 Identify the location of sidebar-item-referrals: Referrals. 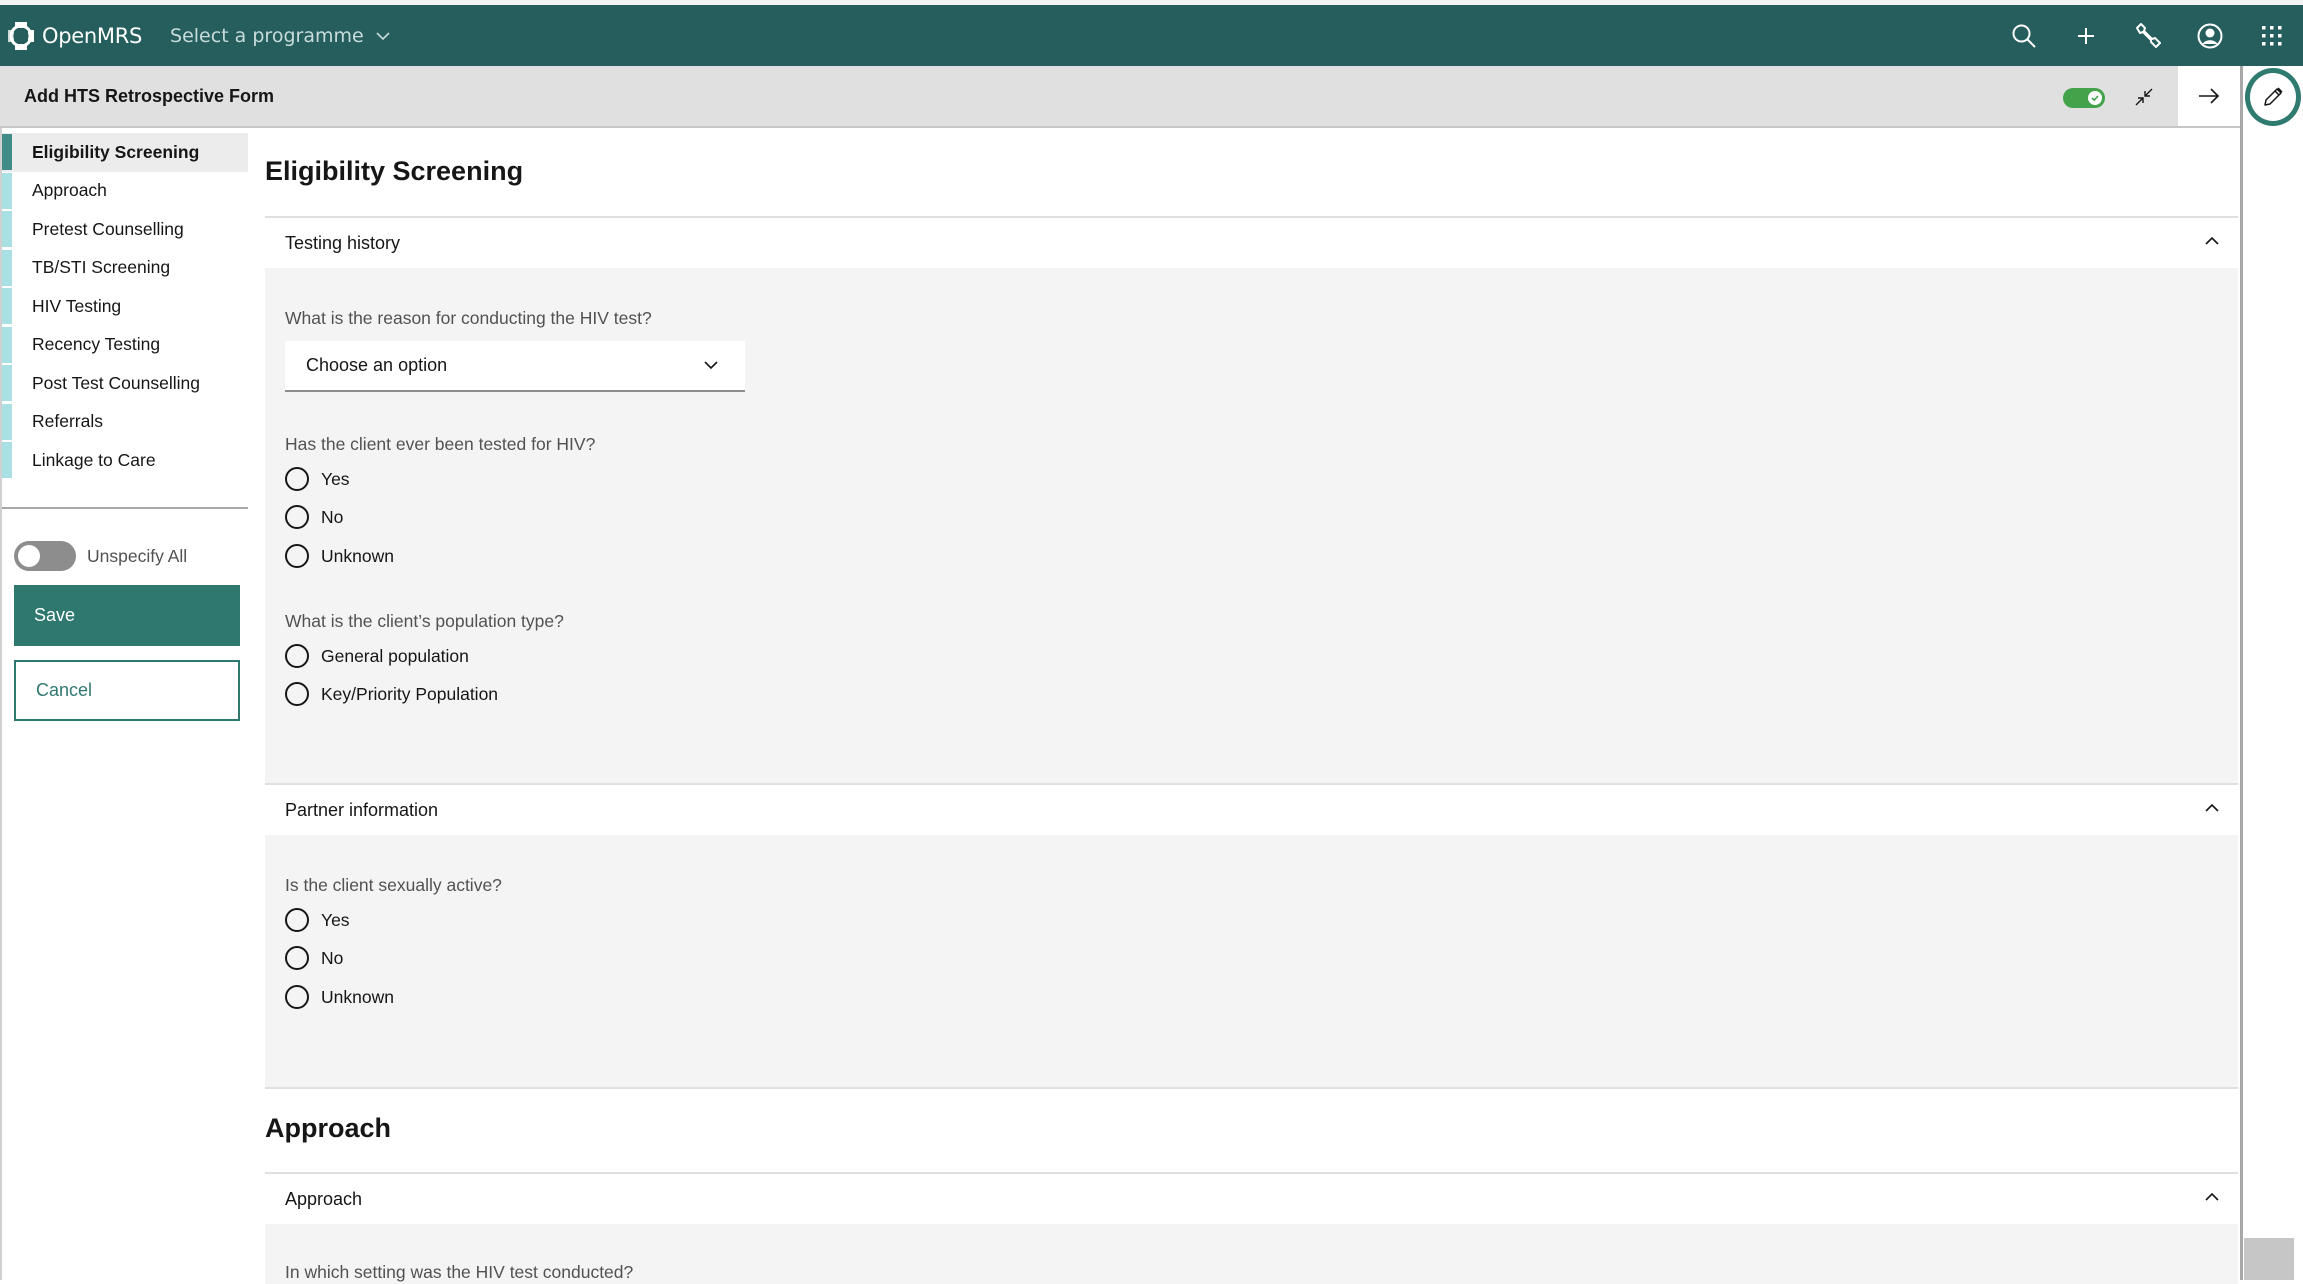
(125, 422).